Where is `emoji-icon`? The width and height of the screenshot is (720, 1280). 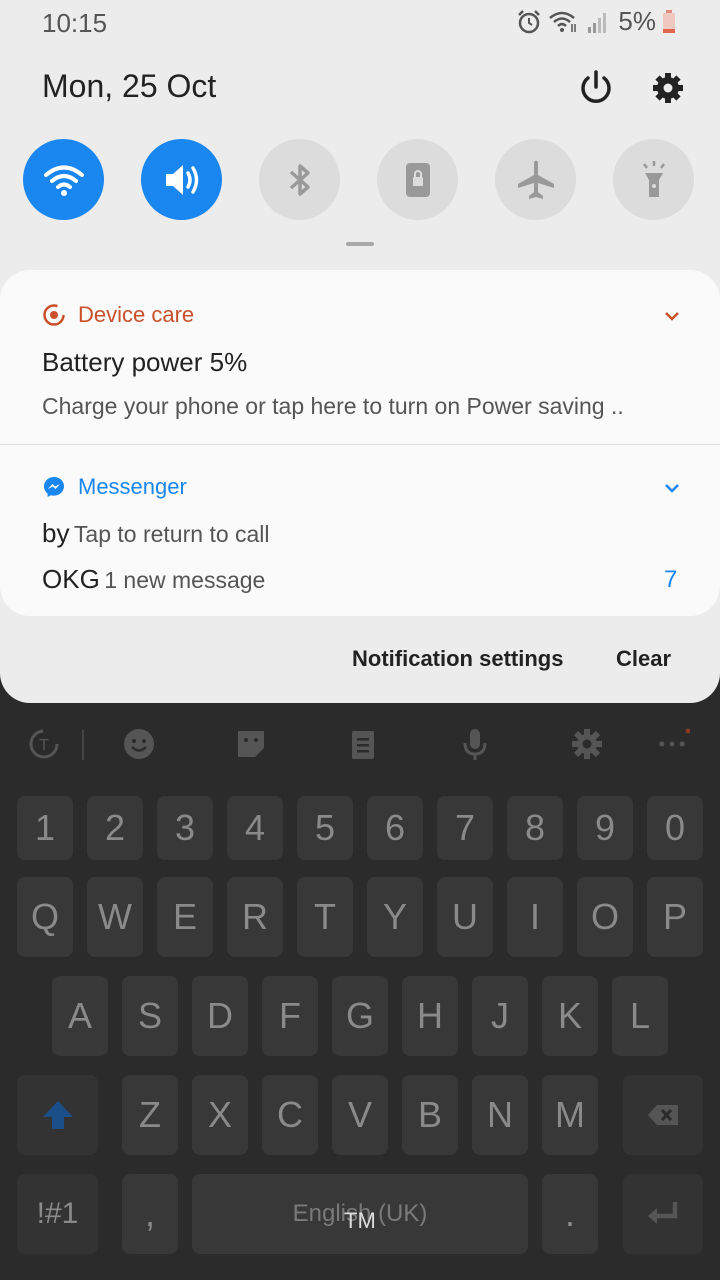 emoji-icon is located at coordinates (139, 744).